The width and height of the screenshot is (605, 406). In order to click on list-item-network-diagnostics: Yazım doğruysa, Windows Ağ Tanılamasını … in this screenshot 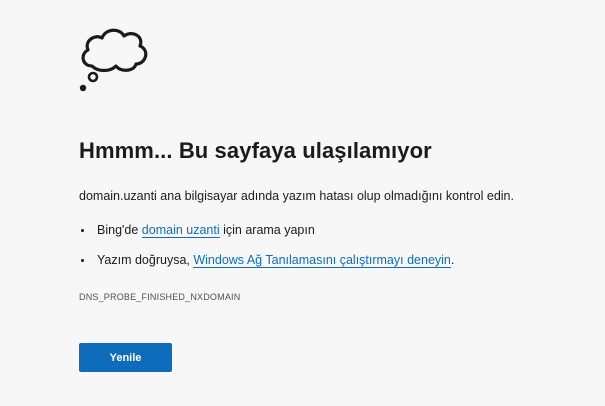, I will do `click(266, 260)`.